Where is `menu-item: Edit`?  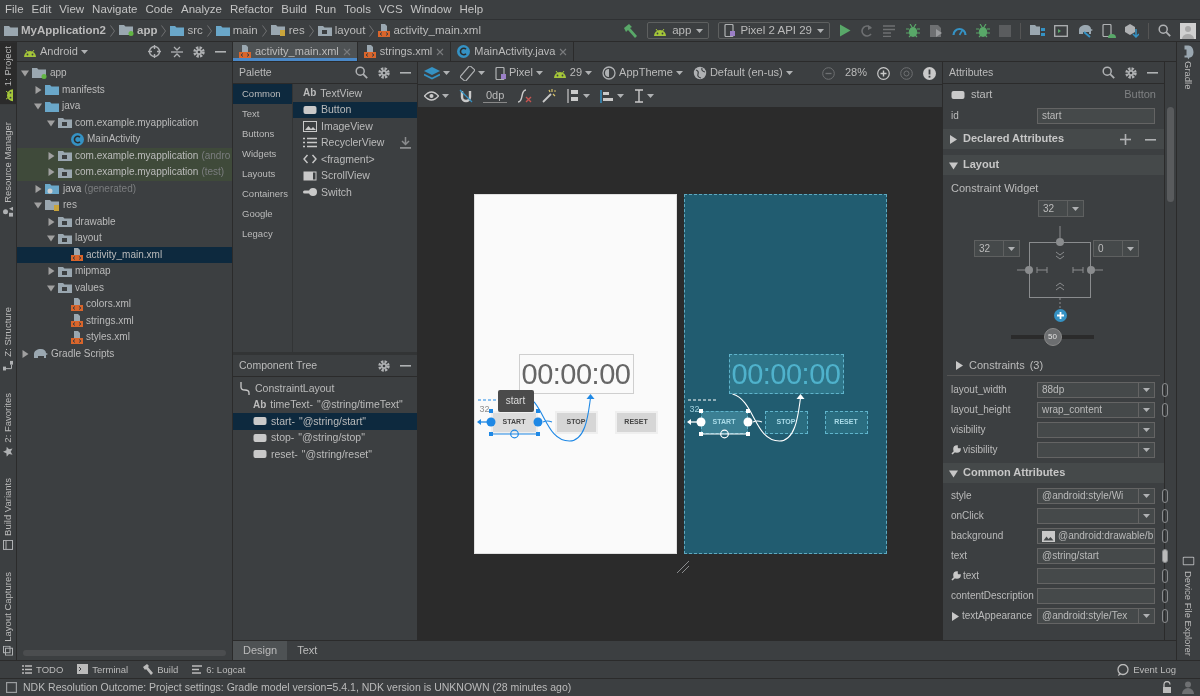 menu-item: Edit is located at coordinates (41, 9).